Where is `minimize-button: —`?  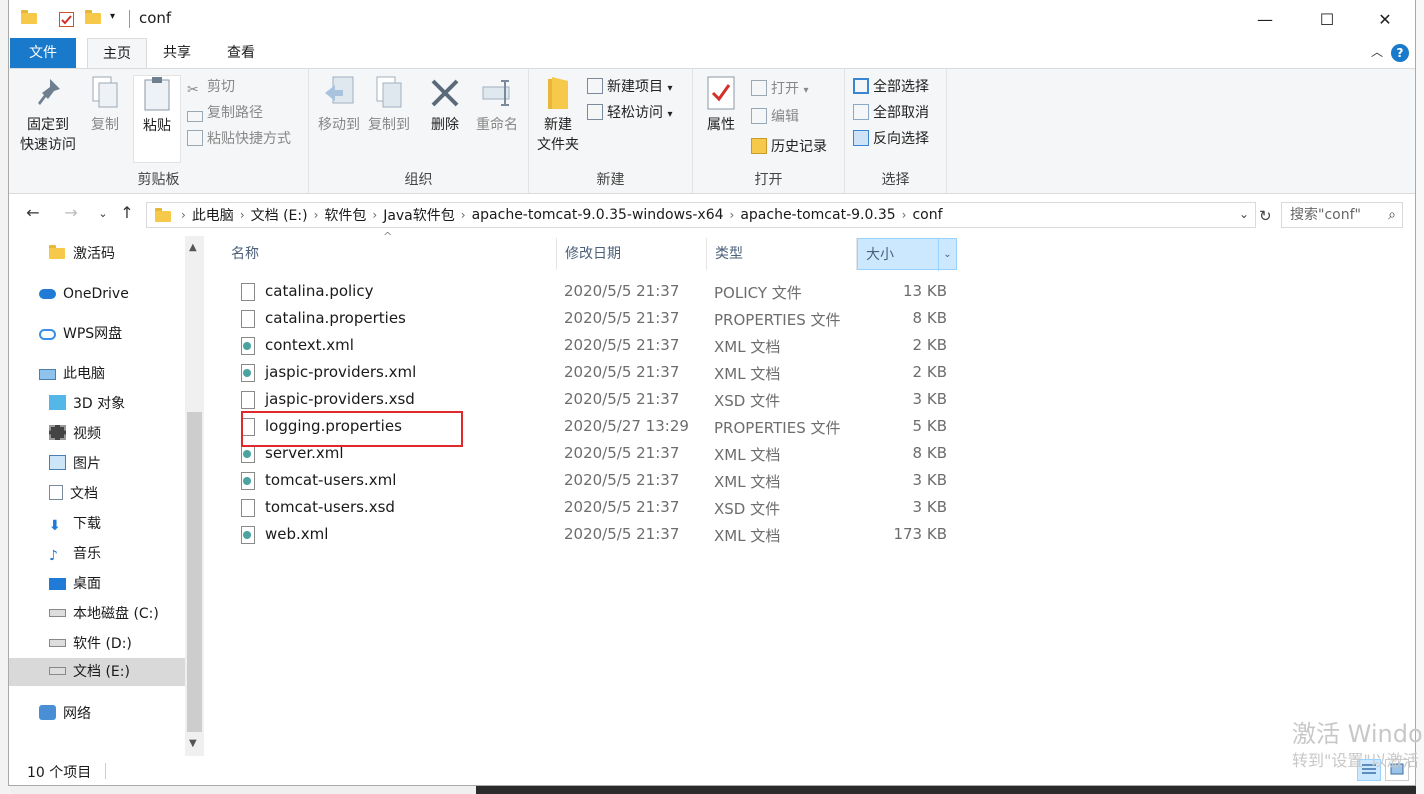 minimize-button: — is located at coordinates (1265, 19).